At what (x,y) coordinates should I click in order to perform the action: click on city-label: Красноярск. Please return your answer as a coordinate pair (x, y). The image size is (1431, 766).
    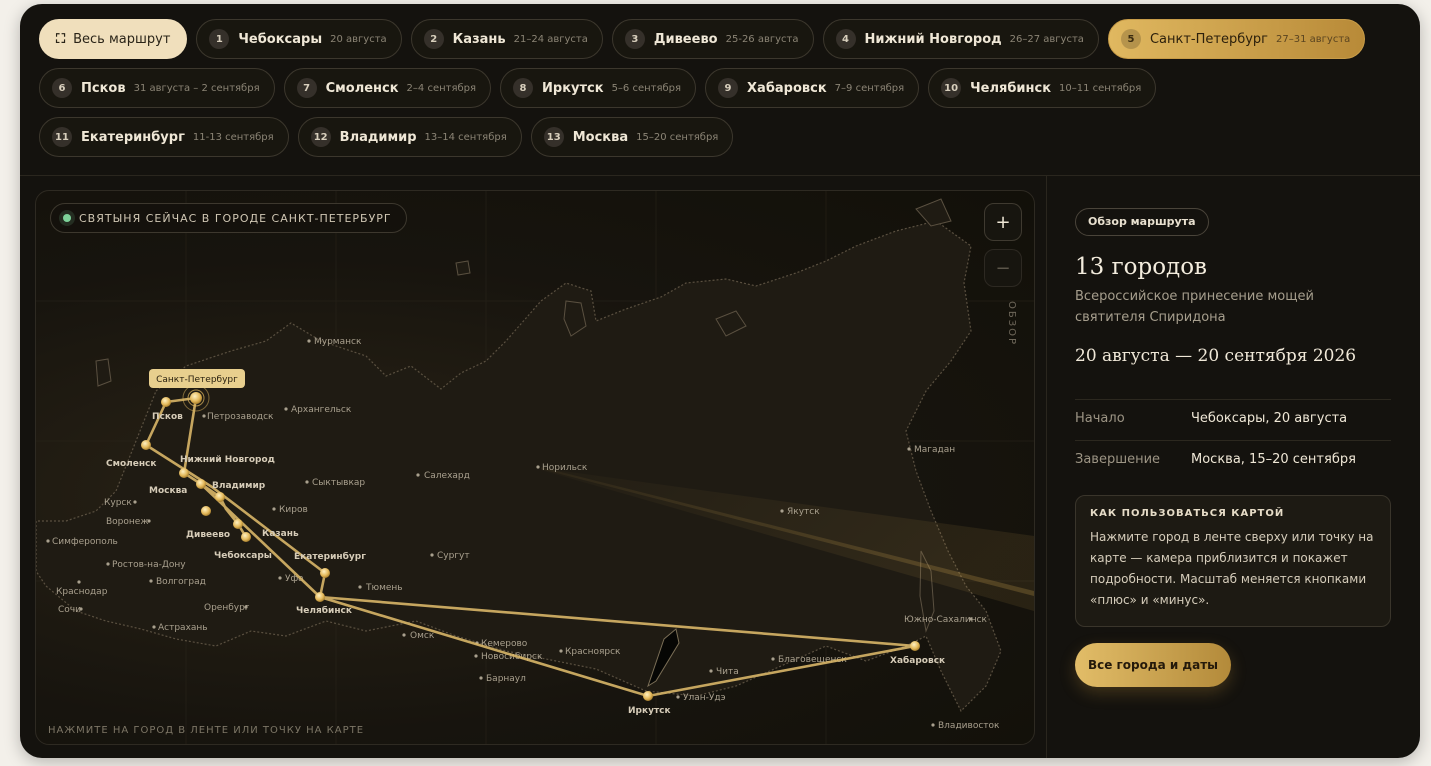
    Looking at the image, I should click on (593, 652).